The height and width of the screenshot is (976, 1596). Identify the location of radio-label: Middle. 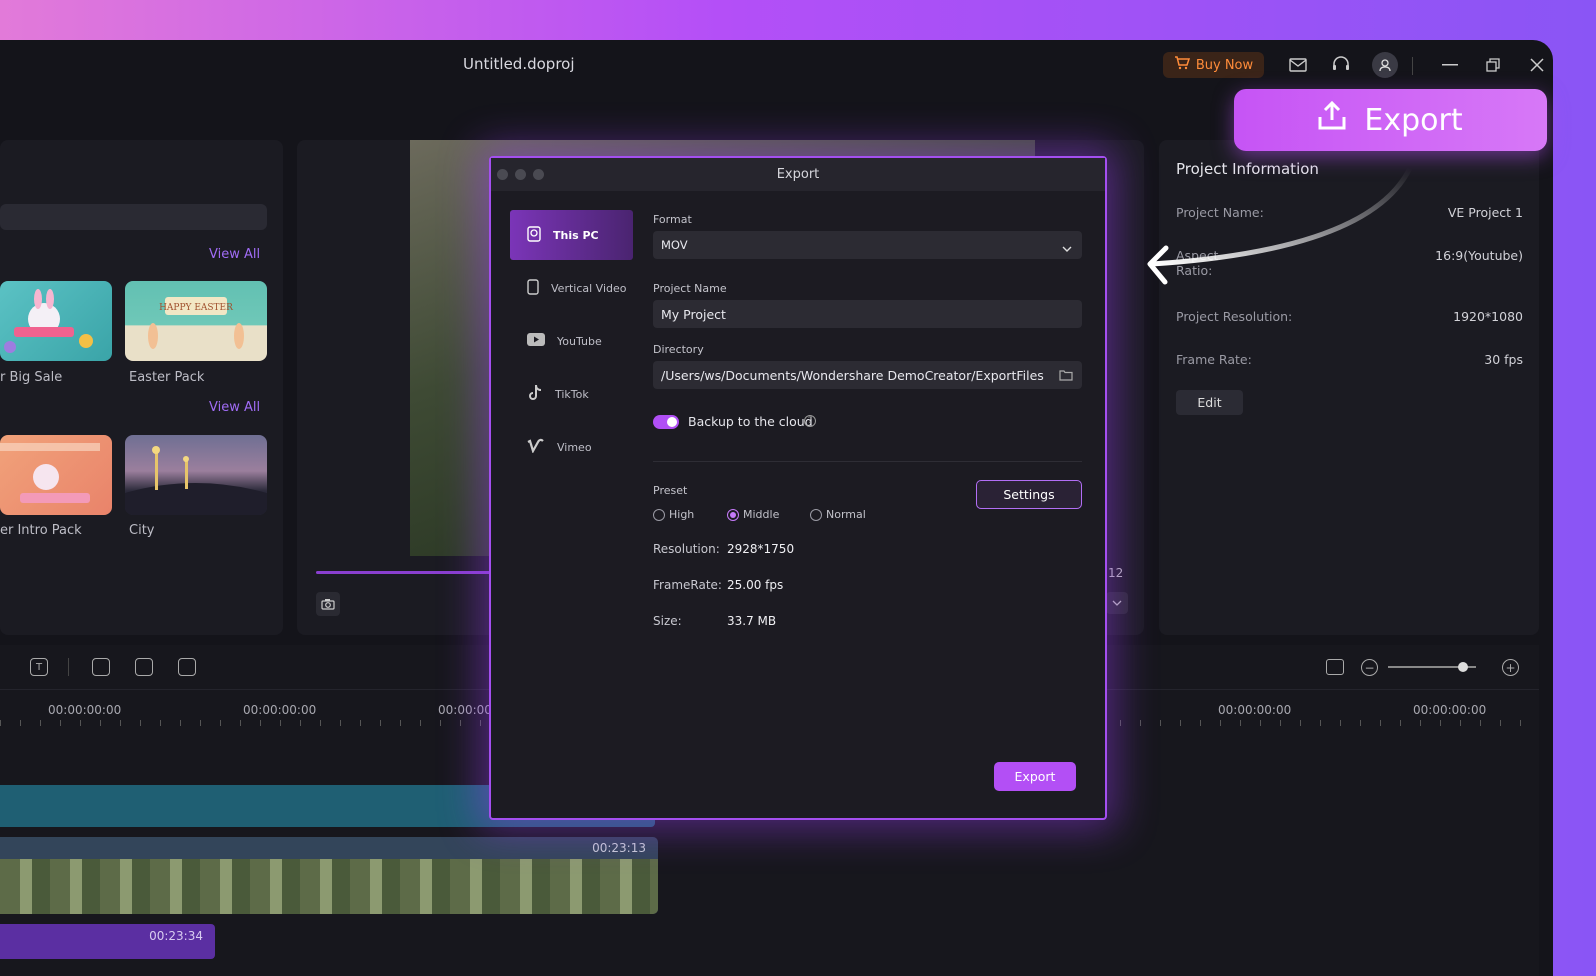
(761, 514).